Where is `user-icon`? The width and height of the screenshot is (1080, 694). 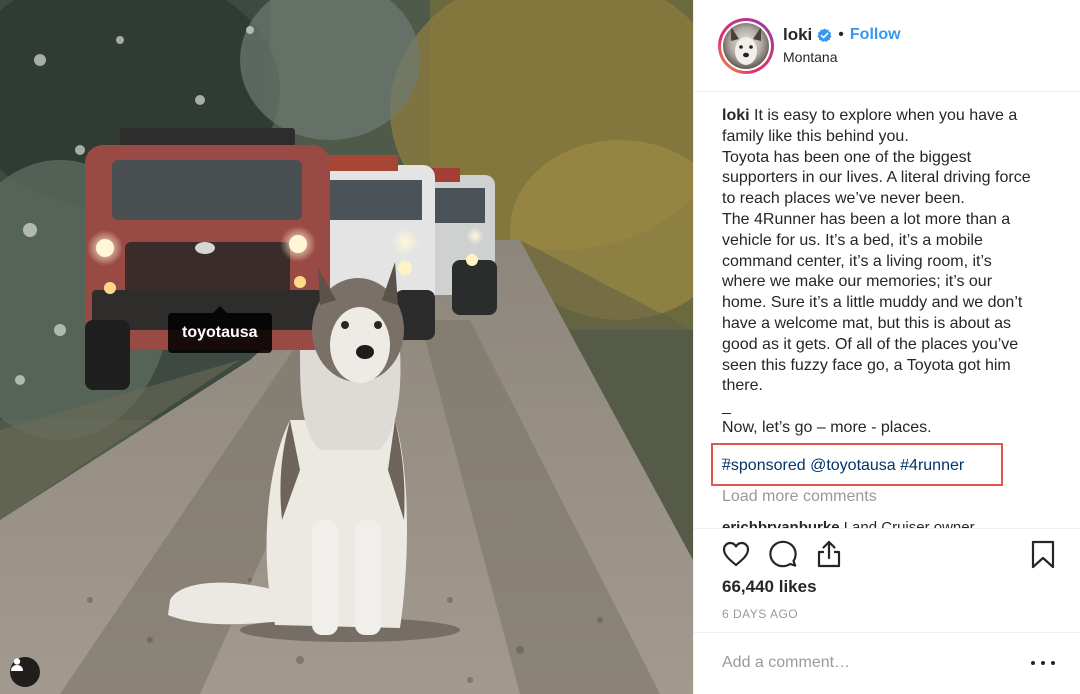
user-icon is located at coordinates (25, 672).